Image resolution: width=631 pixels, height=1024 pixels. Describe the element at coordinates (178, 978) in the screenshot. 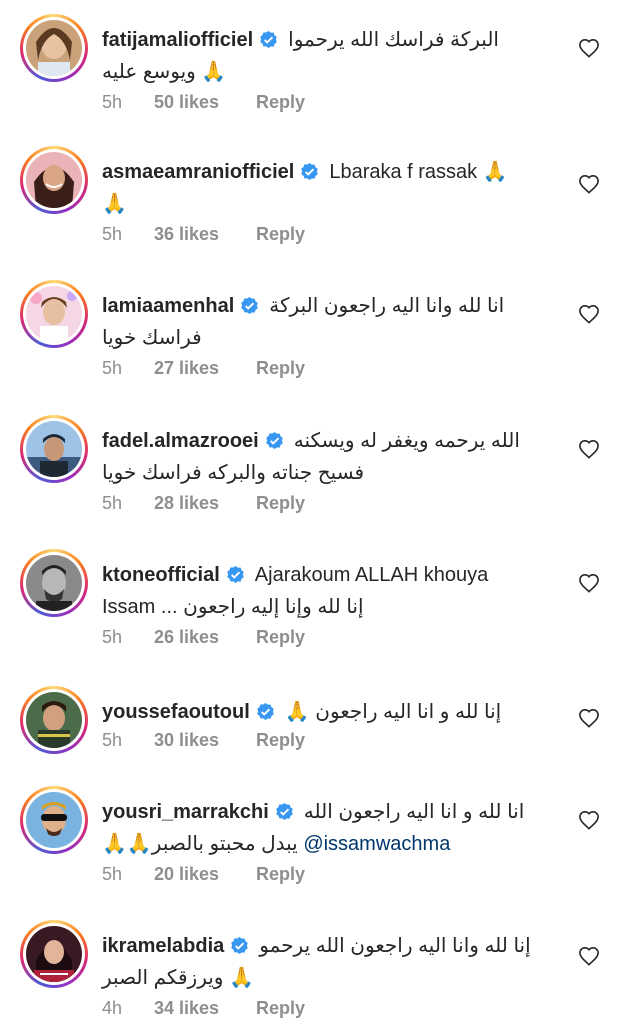

I see `comment-text-continued: 🙏 ويرزقكم الصبر` at that location.